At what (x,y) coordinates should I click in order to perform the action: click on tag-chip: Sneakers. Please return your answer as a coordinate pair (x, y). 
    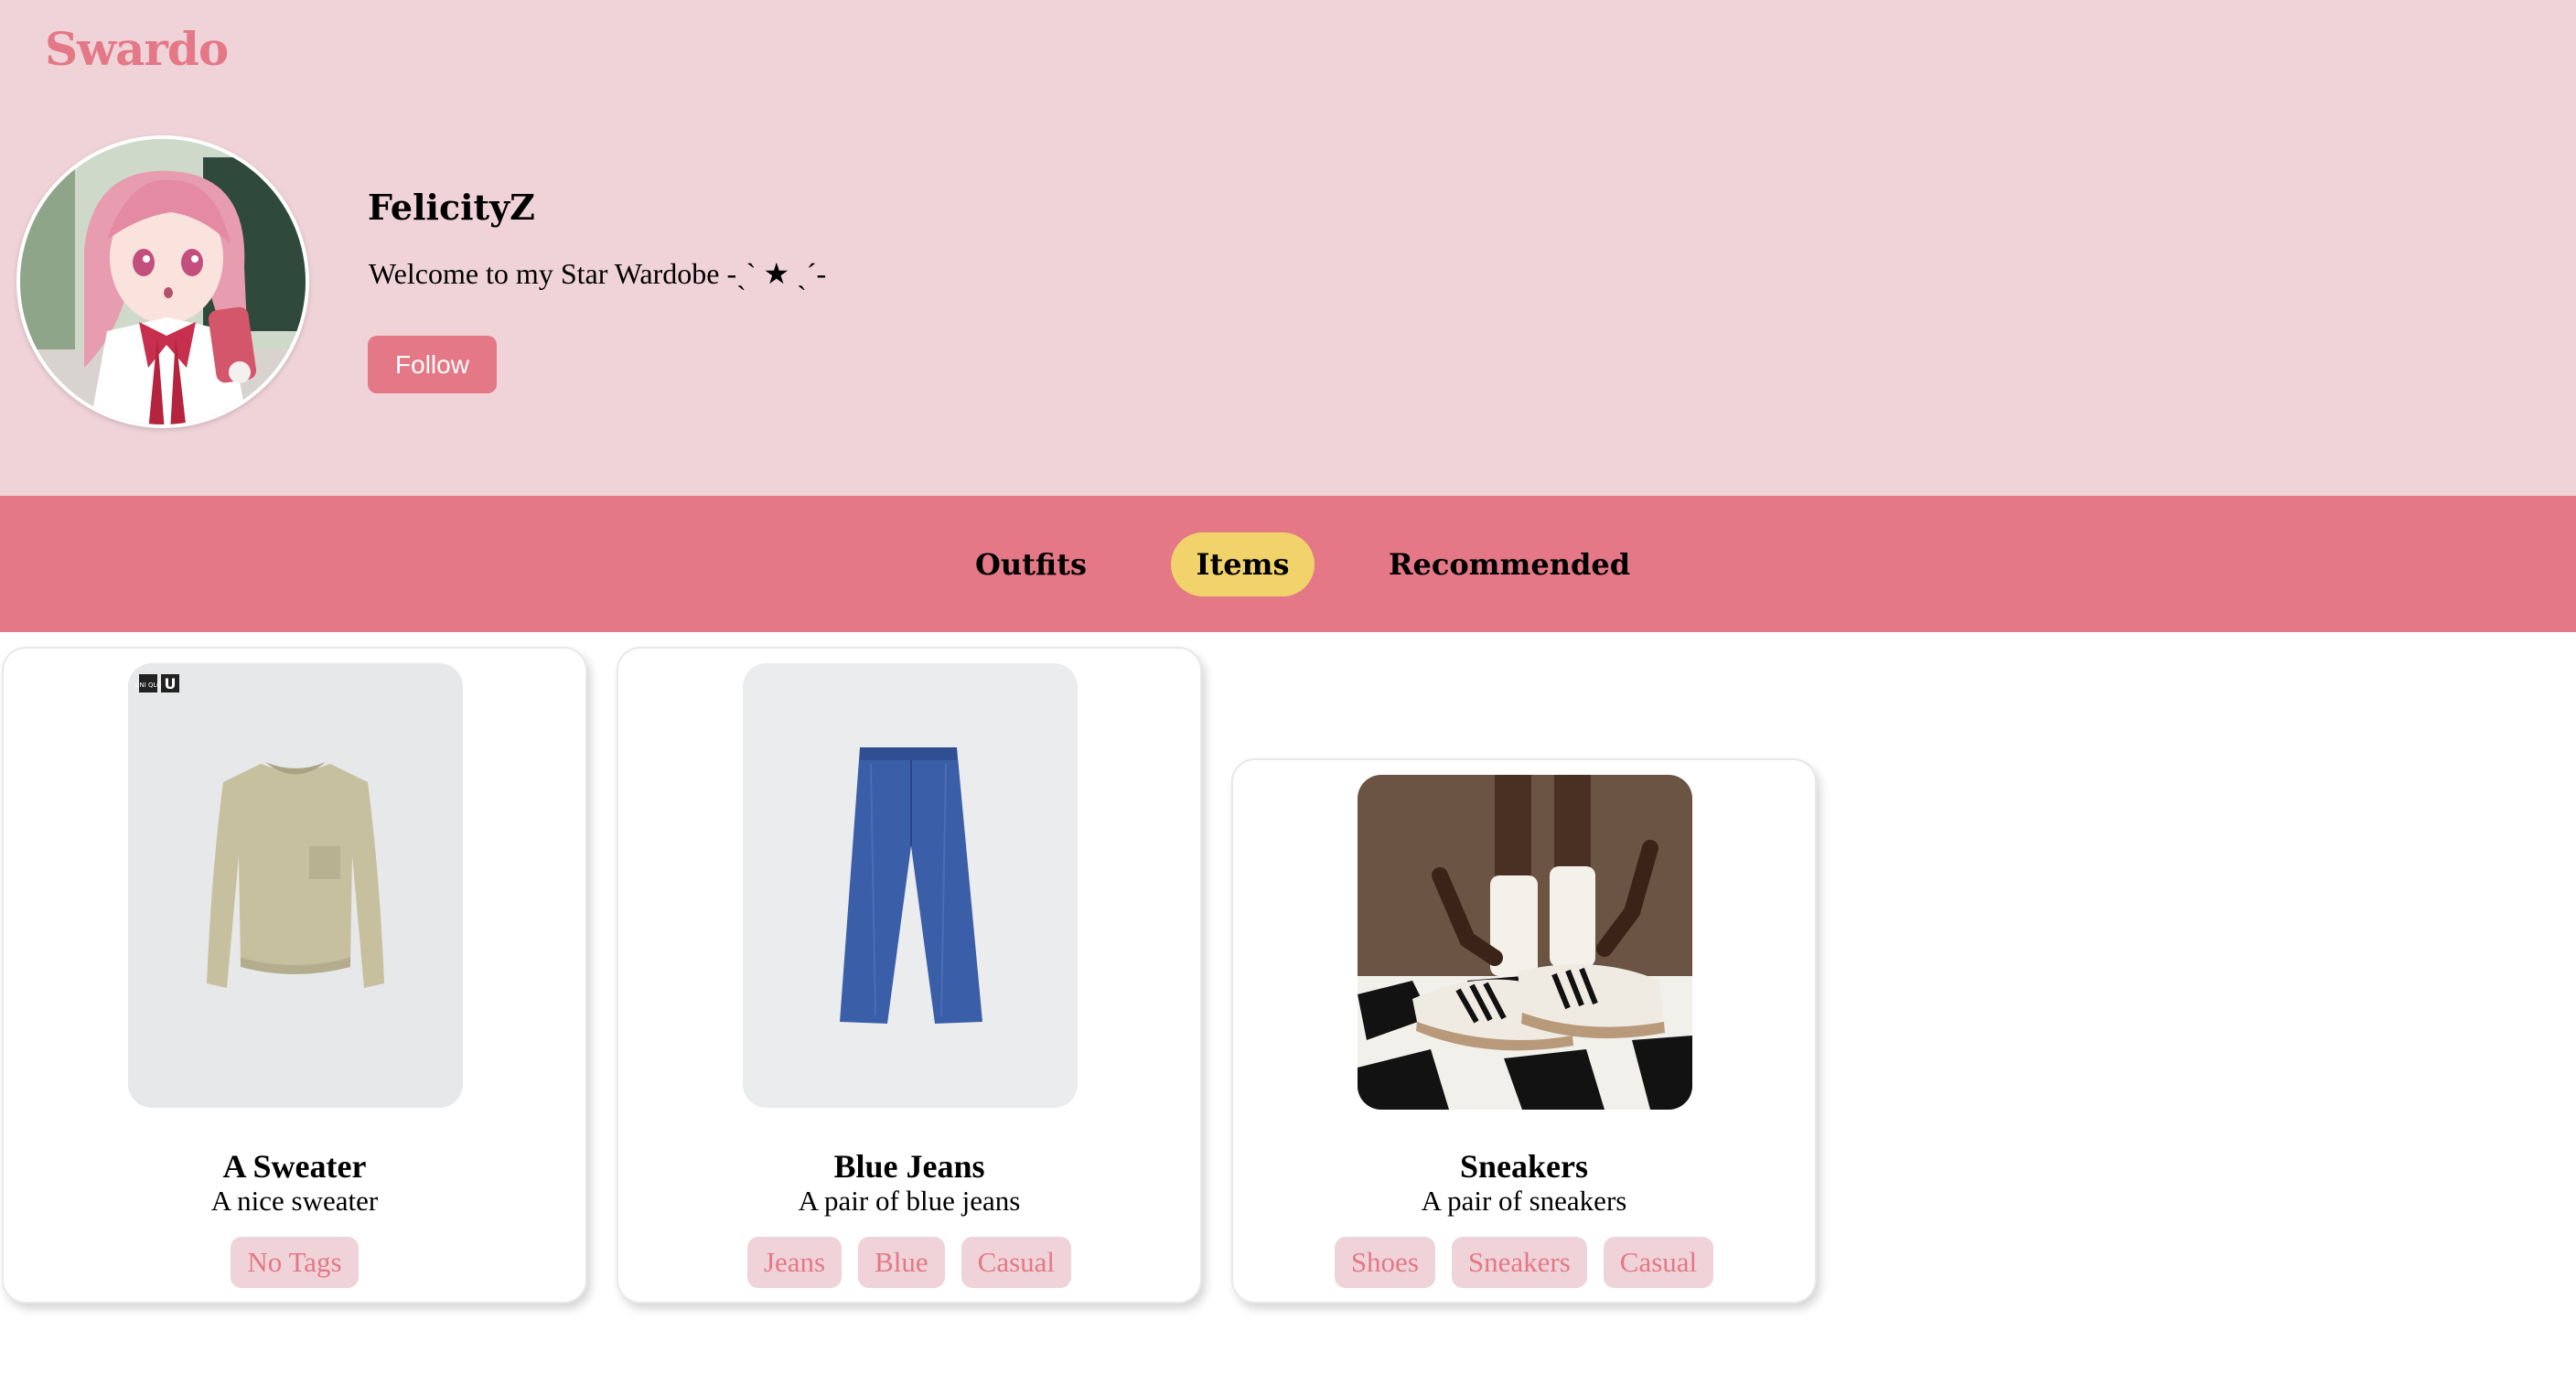
    Looking at the image, I should click on (1519, 1262).